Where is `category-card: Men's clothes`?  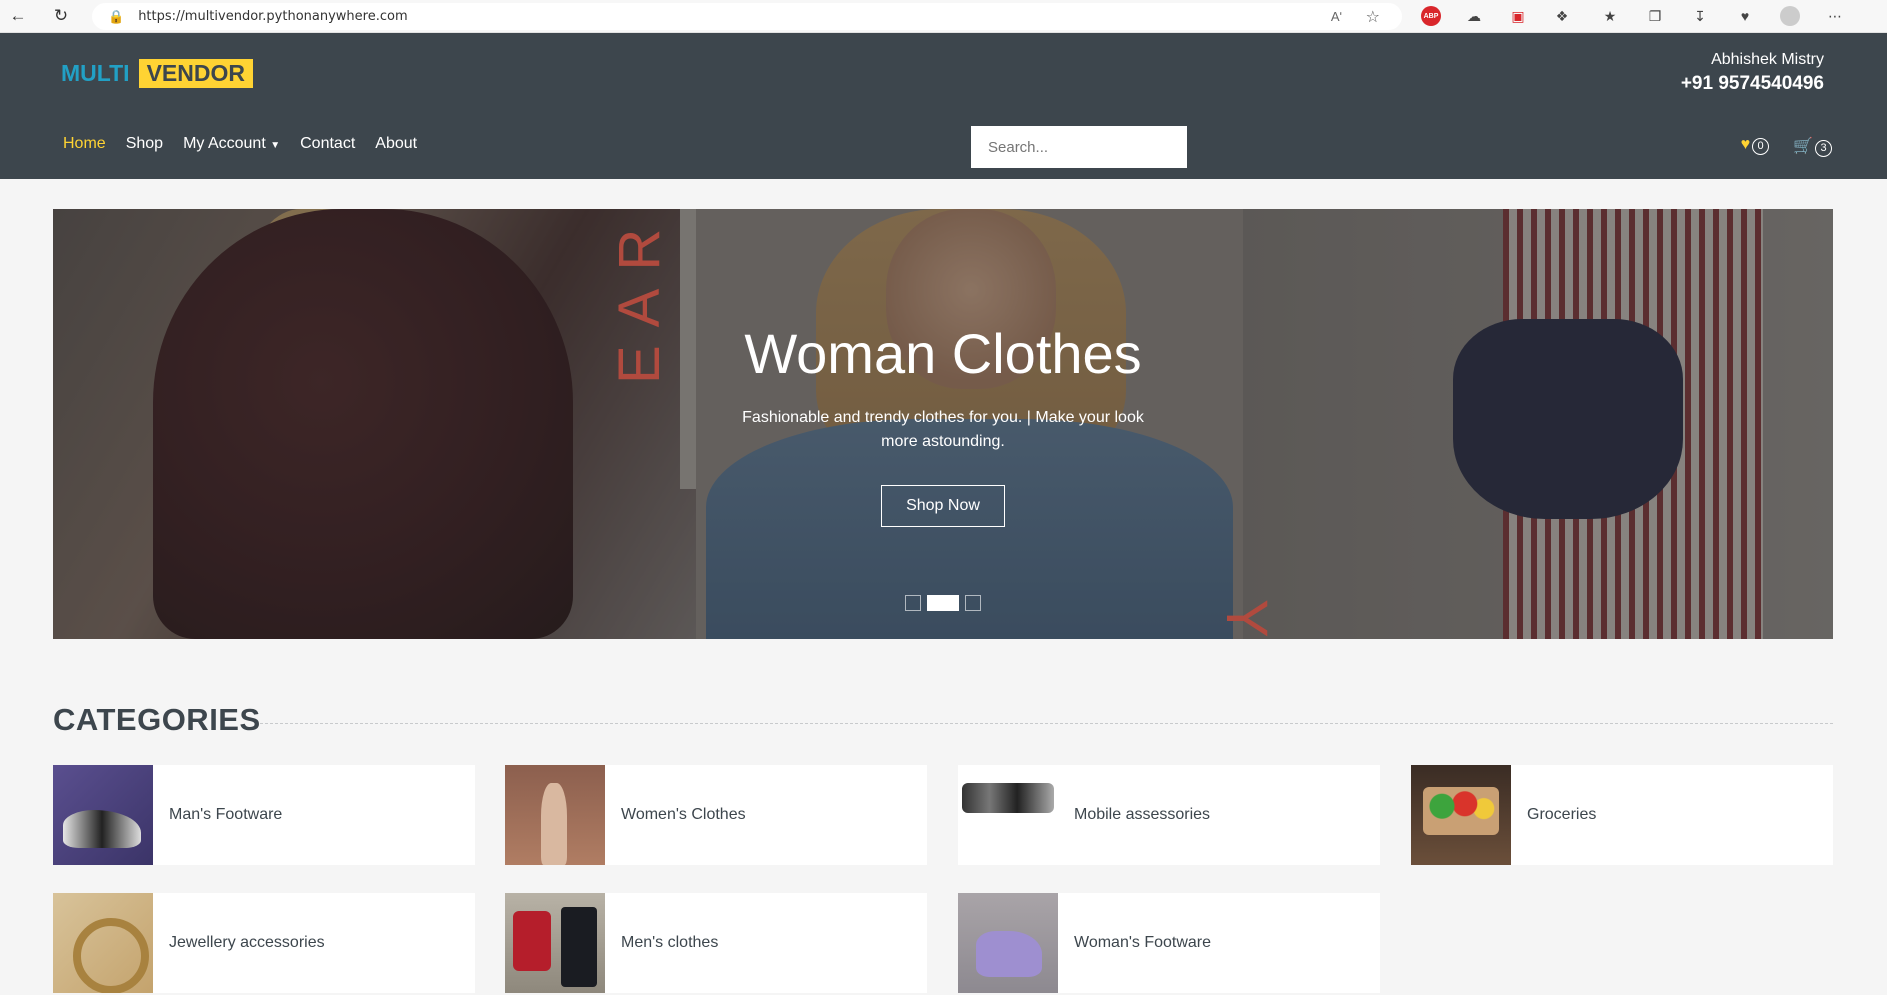
category-card: Men's clothes is located at coordinates (716, 943).